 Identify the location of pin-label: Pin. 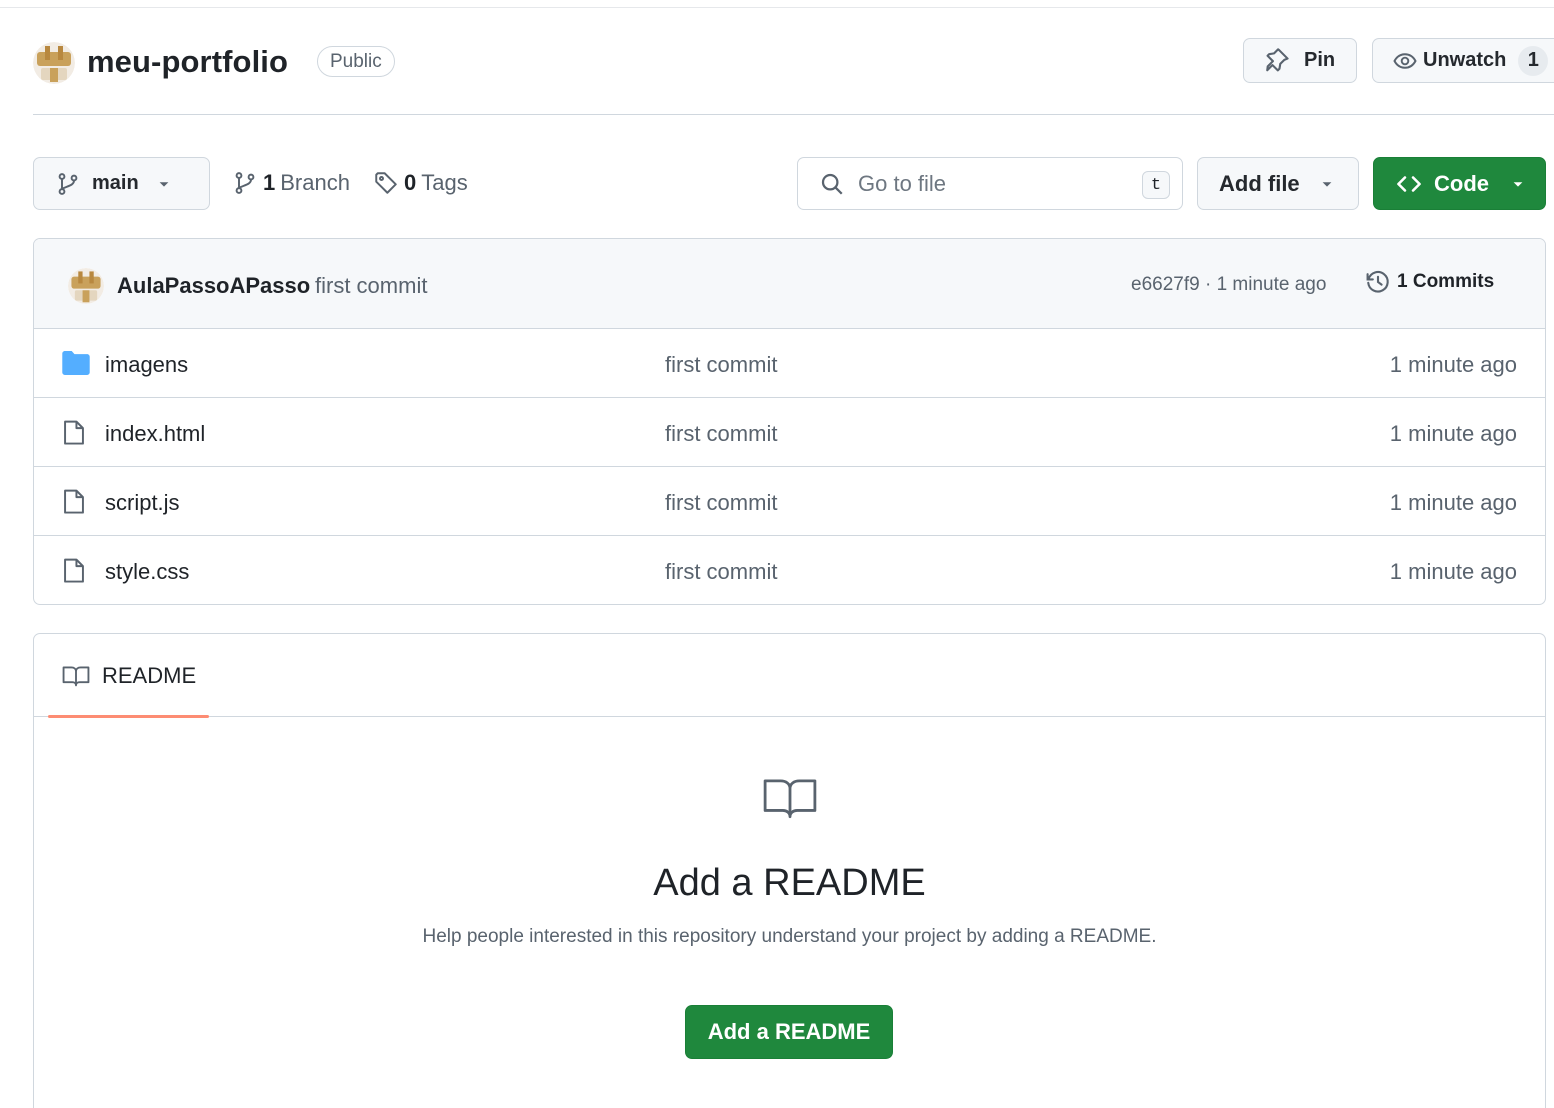
(1320, 60).